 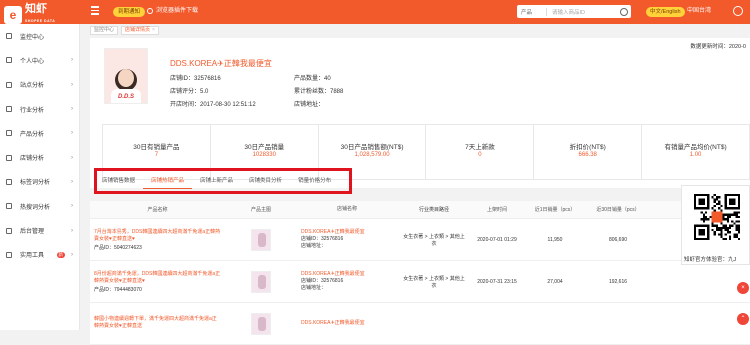 What do you see at coordinates (32, 256) in the screenshot?
I see `sidebar-item-label: 实用工具` at bounding box center [32, 256].